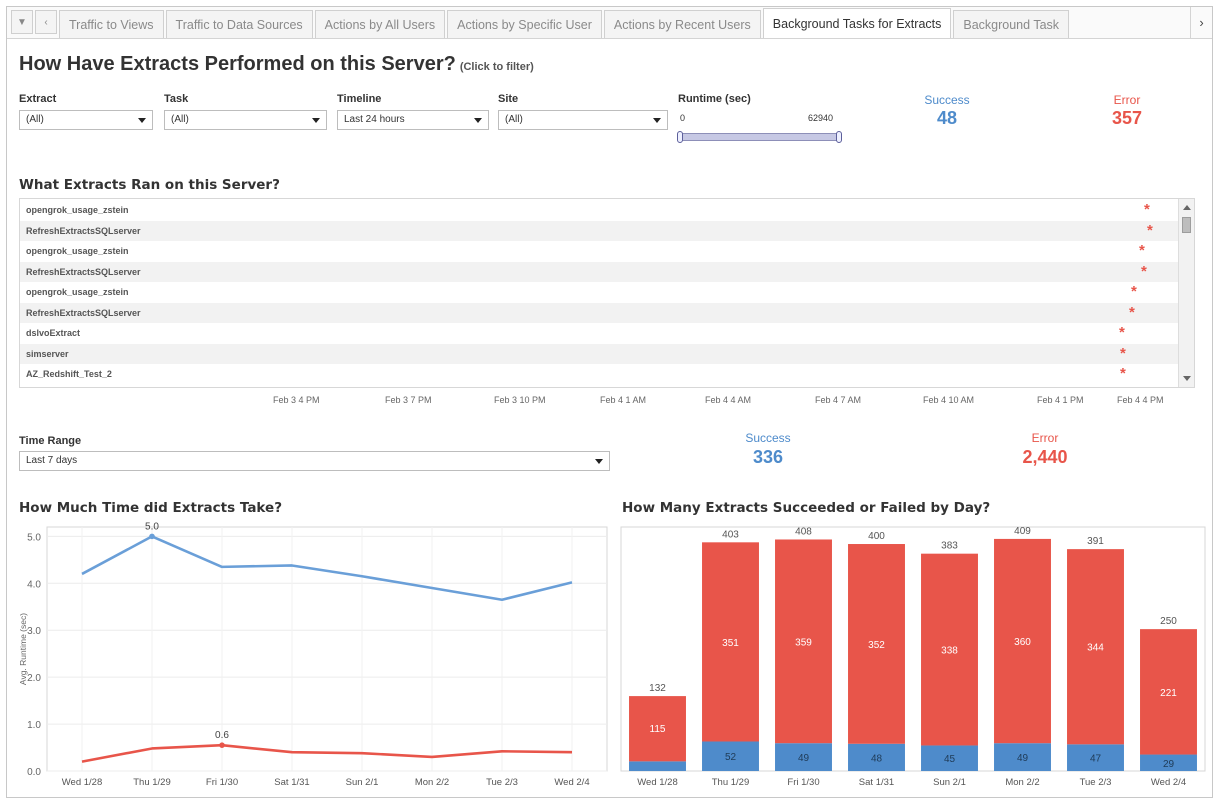 The height and width of the screenshot is (804, 1219). Describe the element at coordinates (359, 99) in the screenshot. I see `timeline-filter-label: Timeline` at that location.